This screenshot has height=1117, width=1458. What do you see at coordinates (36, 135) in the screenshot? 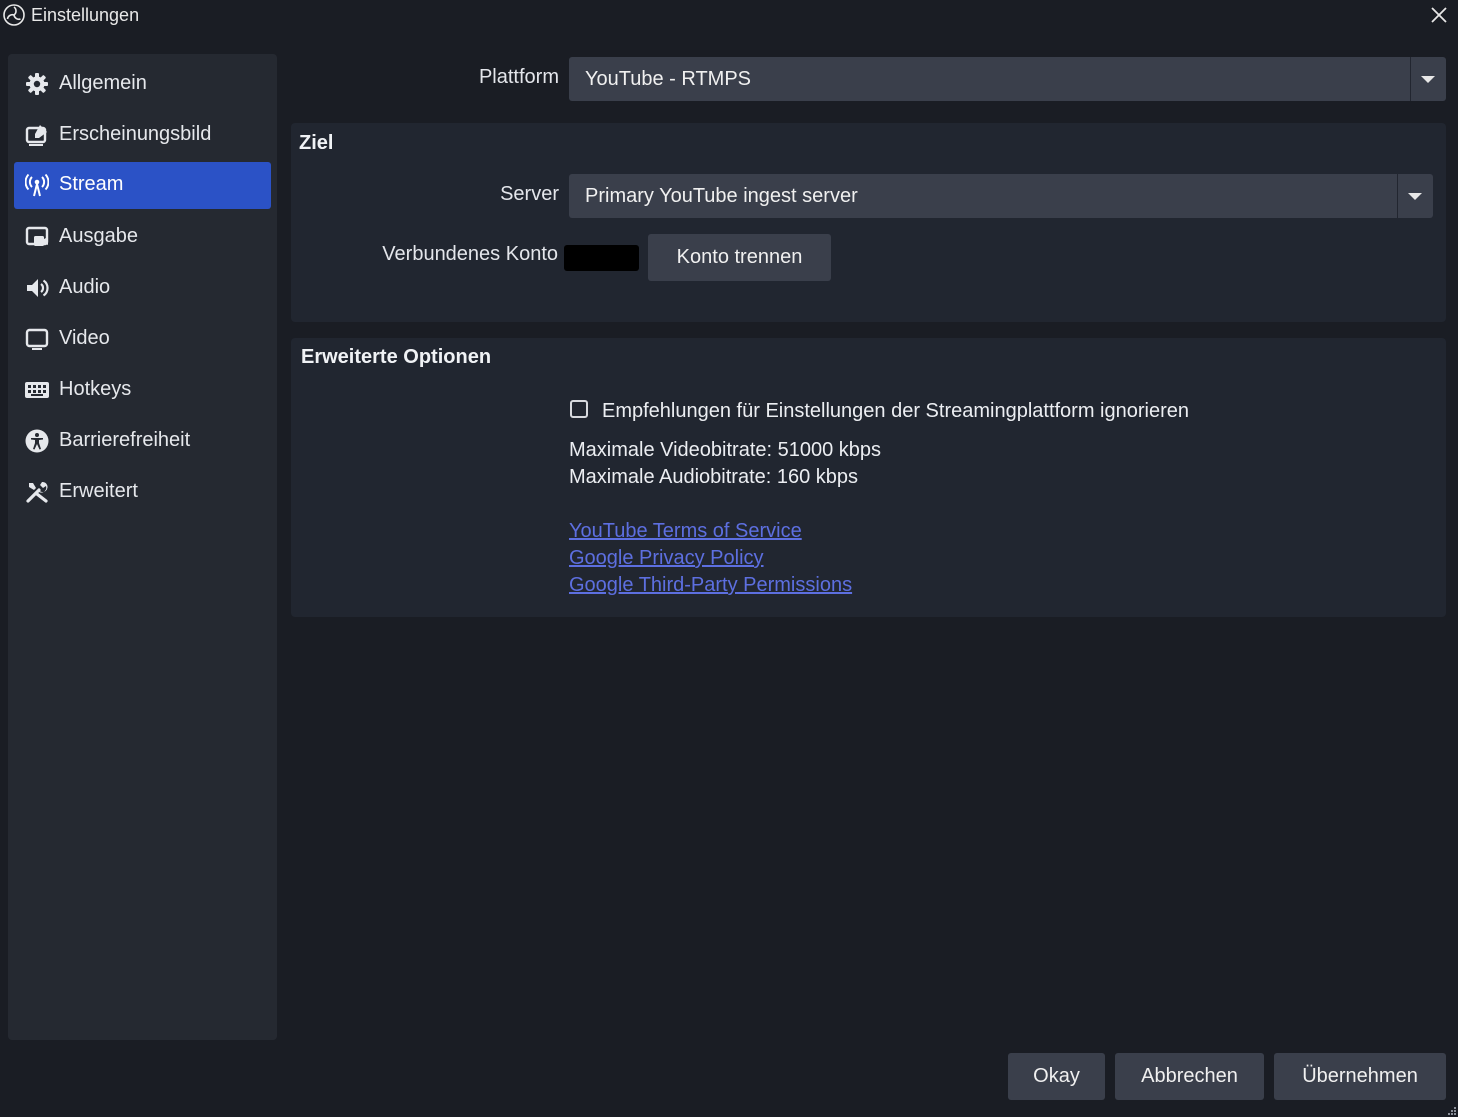
I see `appearance-icon` at bounding box center [36, 135].